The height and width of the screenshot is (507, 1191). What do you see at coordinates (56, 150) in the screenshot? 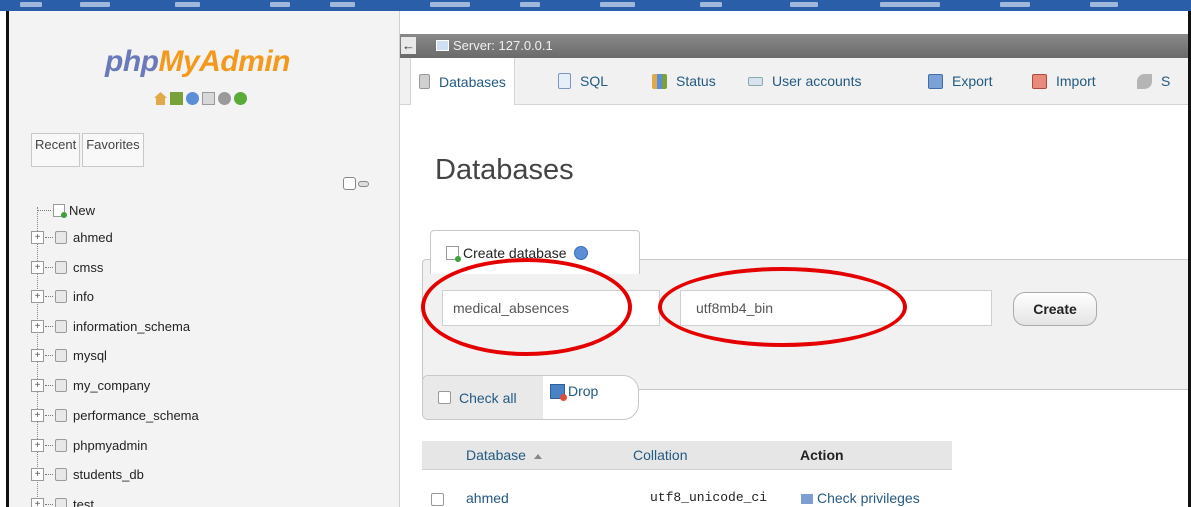
I see `tab-recent: Recent` at bounding box center [56, 150].